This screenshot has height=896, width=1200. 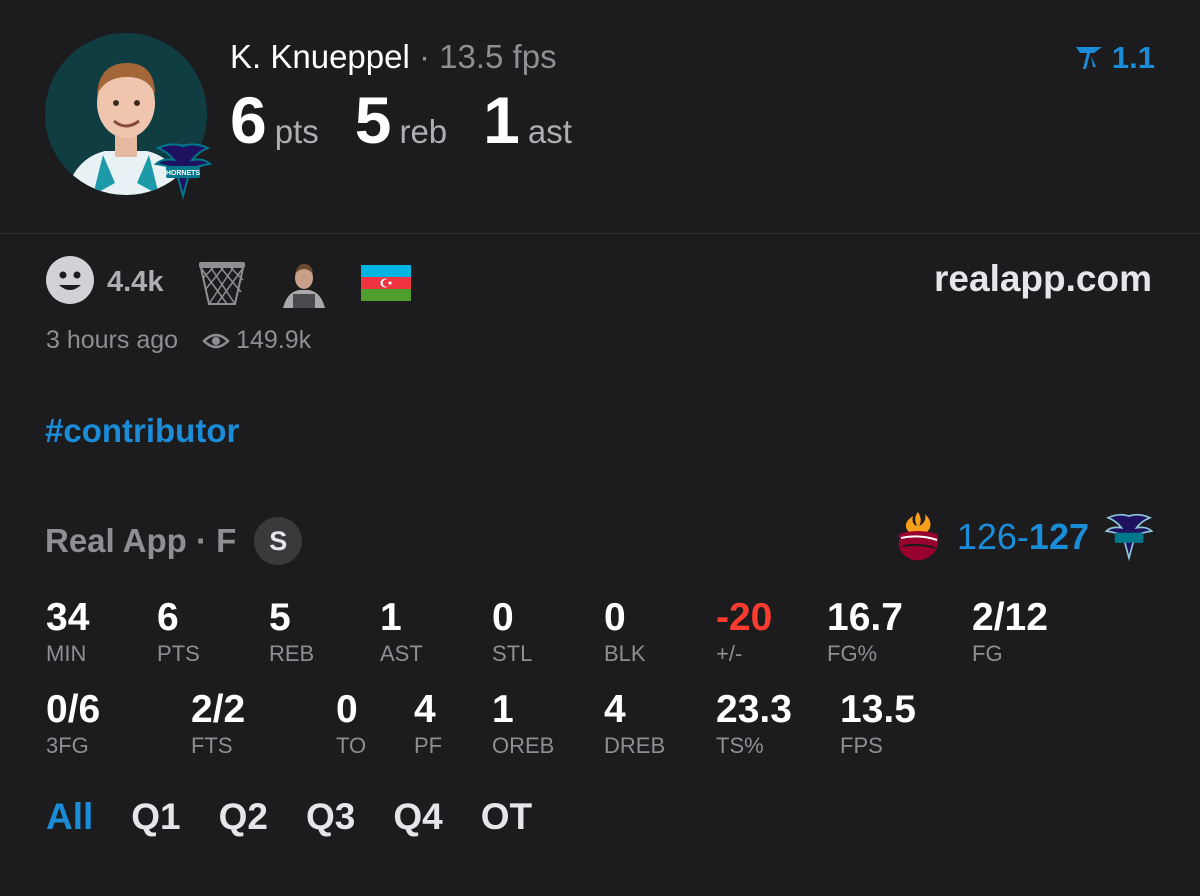 I want to click on eye-icon, so click(x=216, y=340).